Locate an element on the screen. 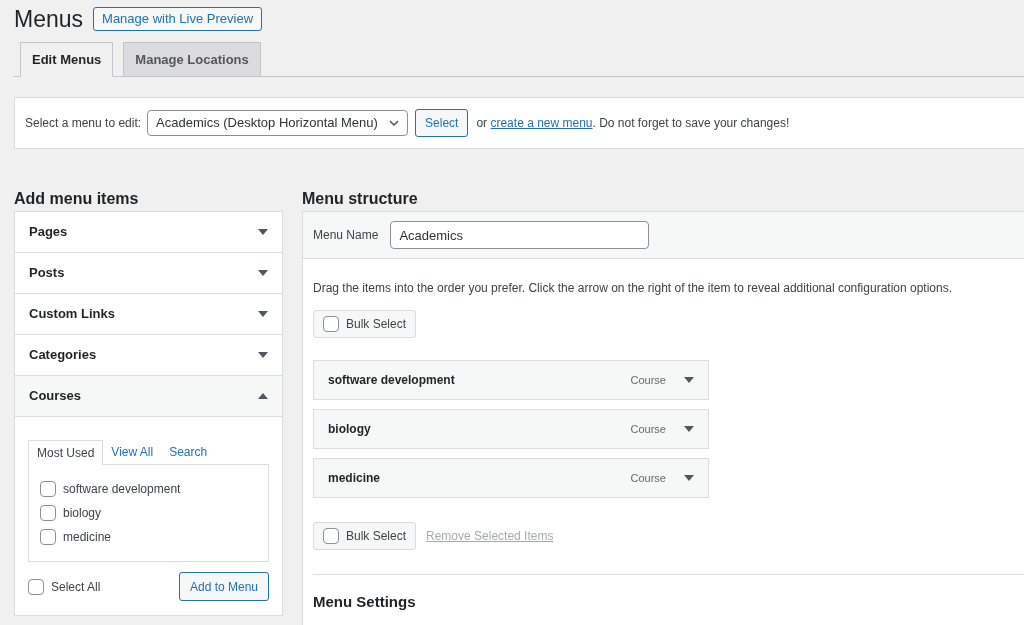 The image size is (1024, 625). accordion-header: Courses is located at coordinates (148, 396).